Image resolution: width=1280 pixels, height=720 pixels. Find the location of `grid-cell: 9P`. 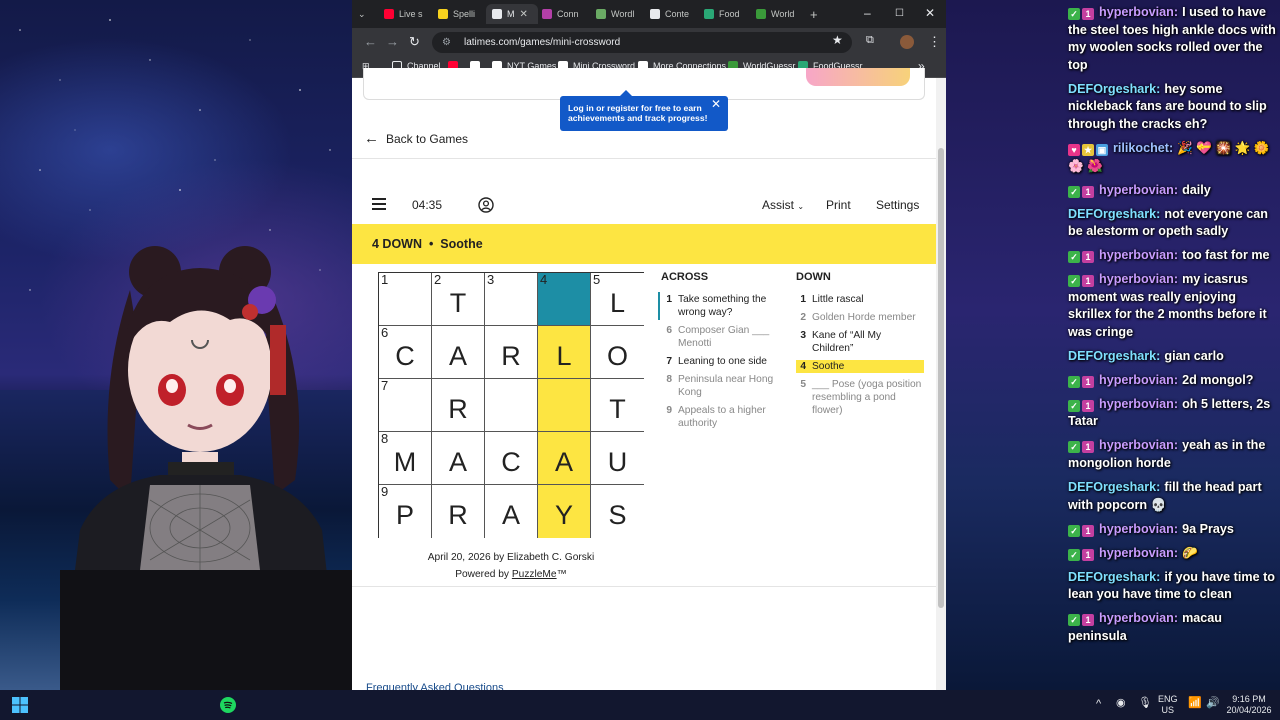

grid-cell: 9P is located at coordinates (405, 511).